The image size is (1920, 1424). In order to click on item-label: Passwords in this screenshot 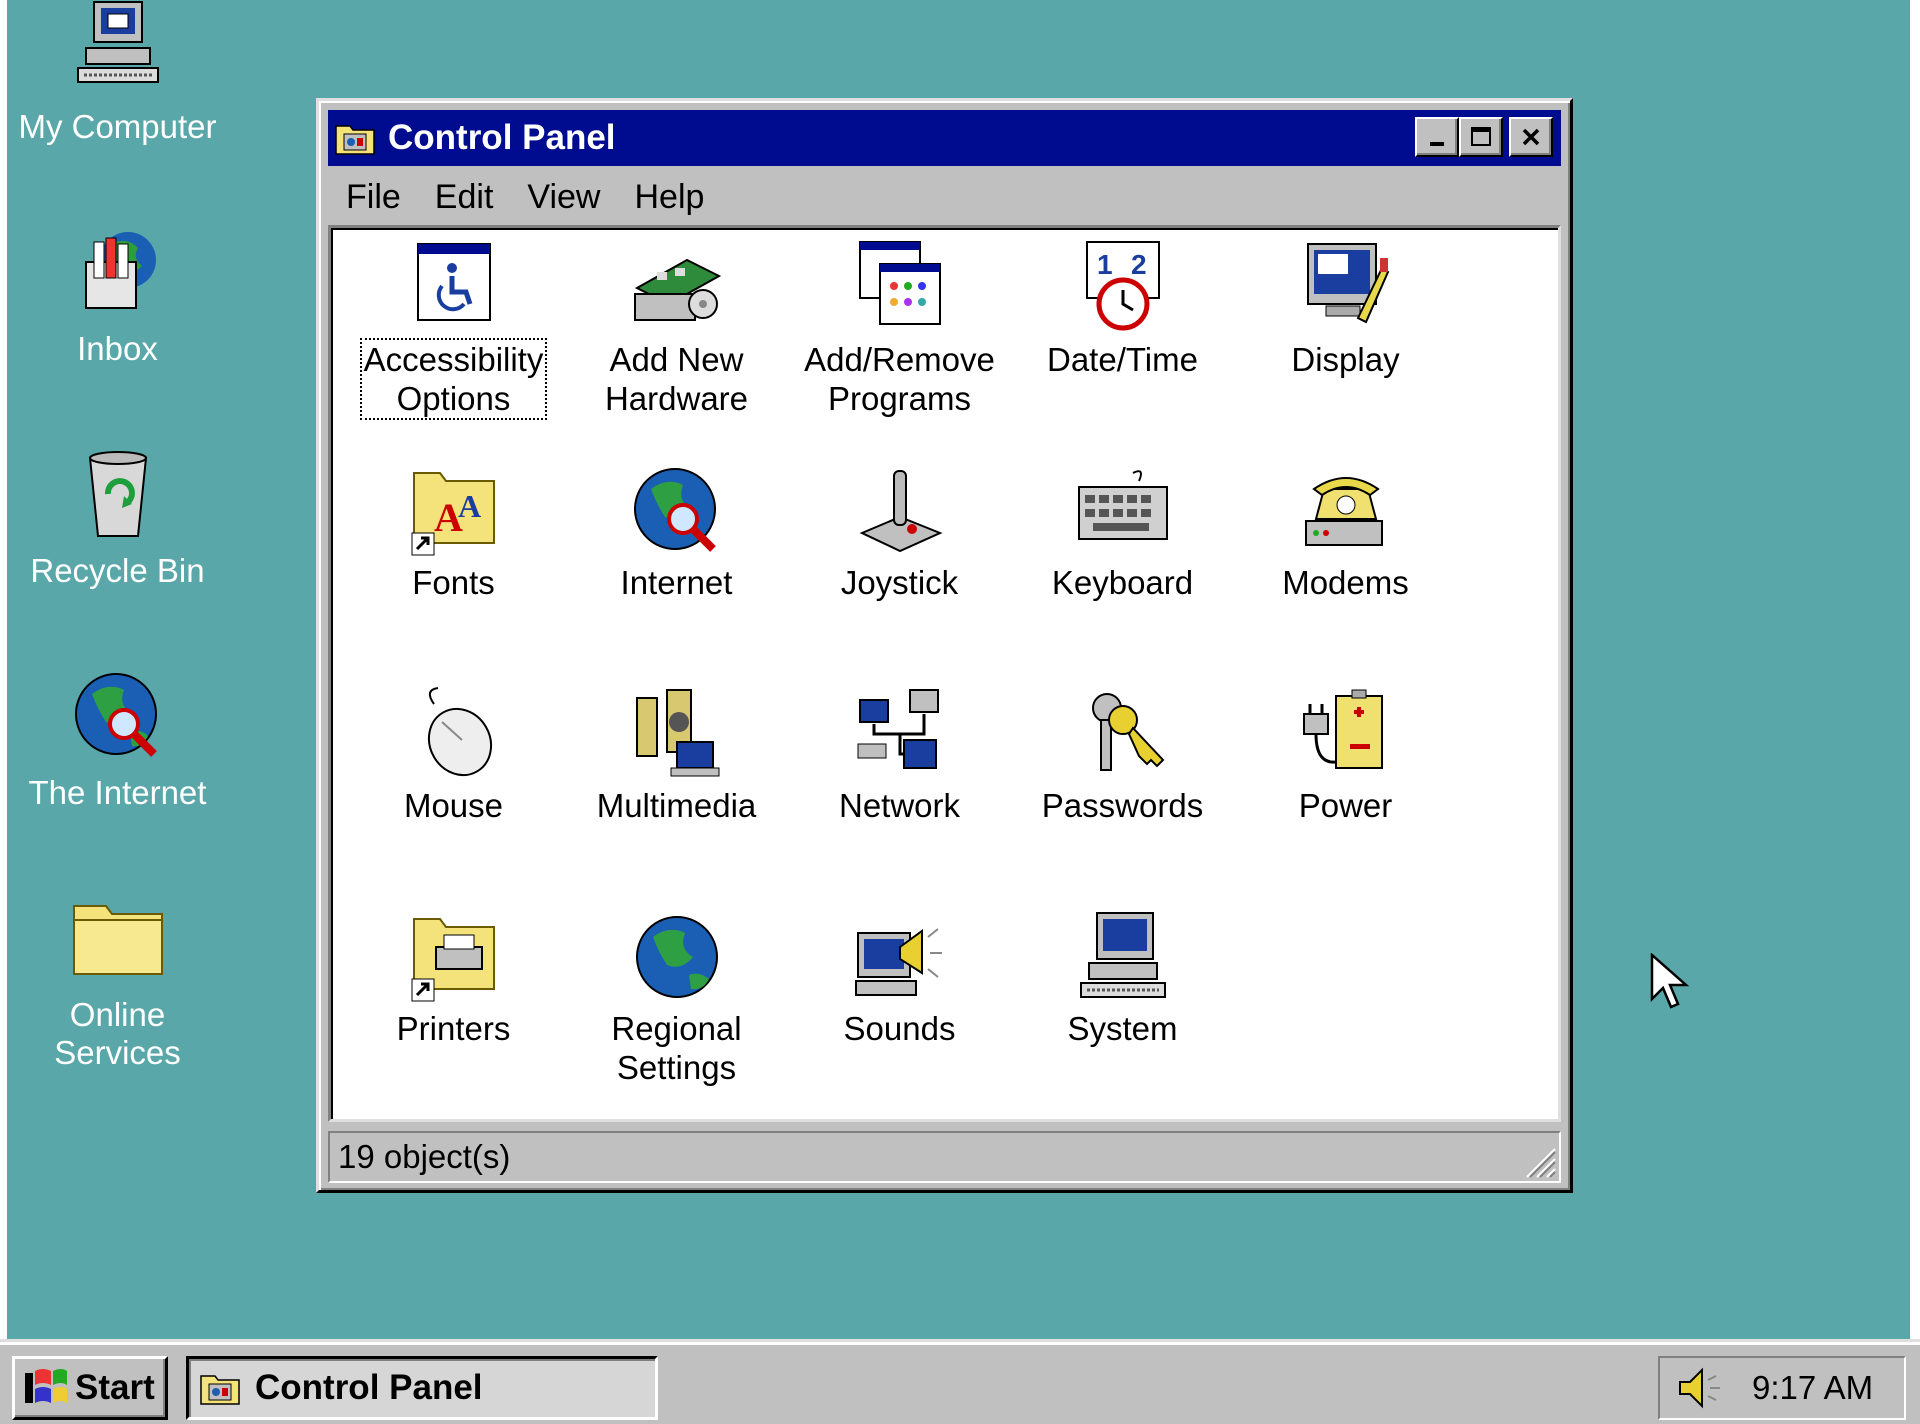, I will do `click(1122, 805)`.